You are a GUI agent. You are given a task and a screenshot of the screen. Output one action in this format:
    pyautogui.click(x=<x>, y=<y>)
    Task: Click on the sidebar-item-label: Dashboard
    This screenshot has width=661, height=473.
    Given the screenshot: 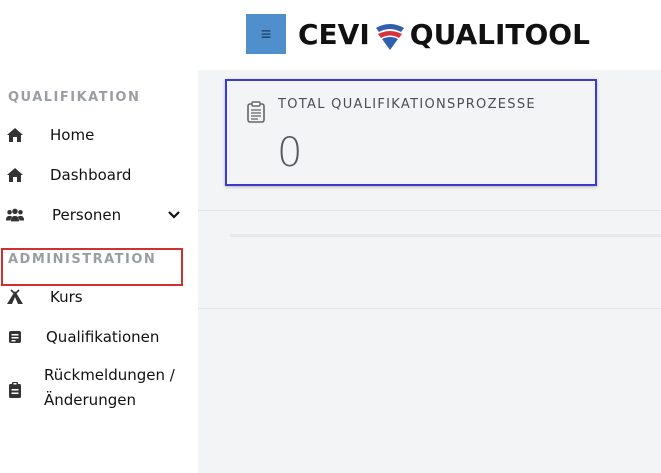 What is the action you would take?
    pyautogui.click(x=91, y=175)
    